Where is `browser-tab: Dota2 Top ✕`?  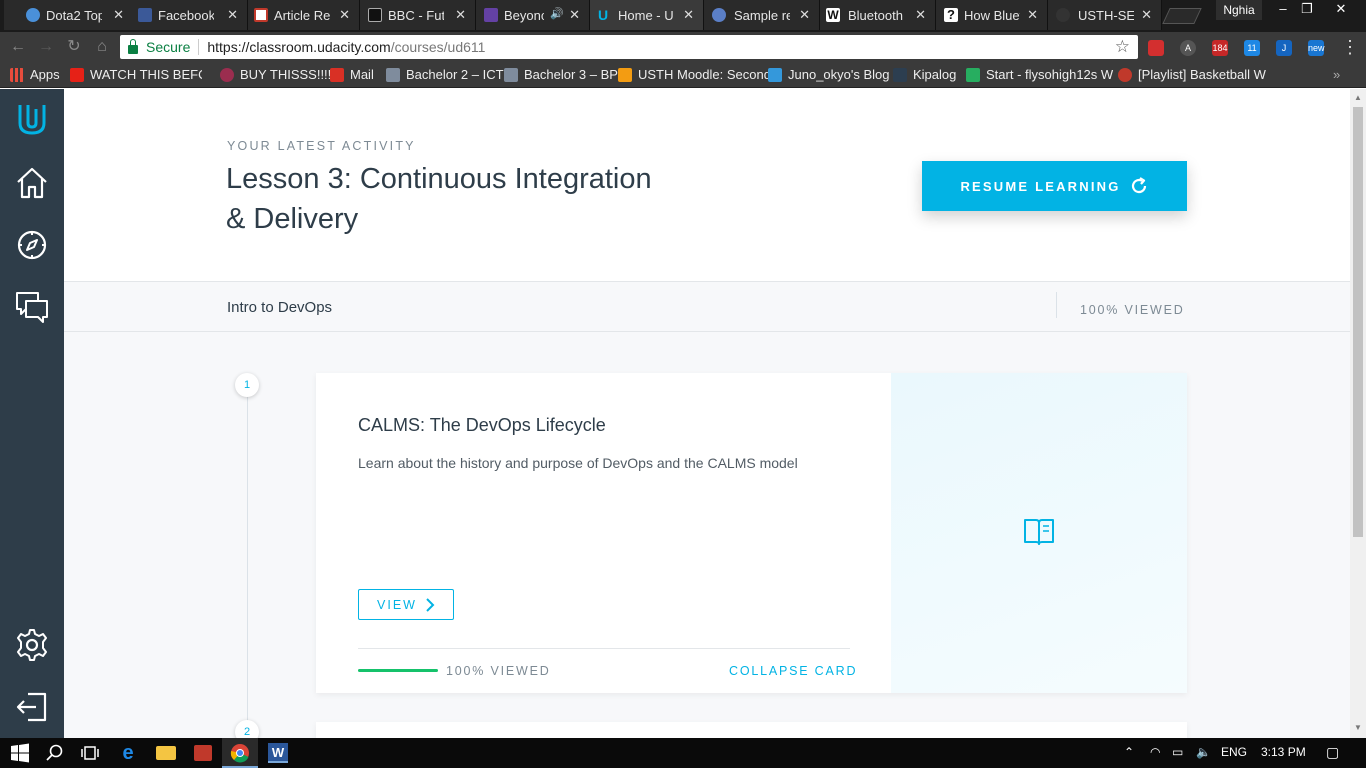
browser-tab: Dota2 Top ✕ is located at coordinates (69, 15).